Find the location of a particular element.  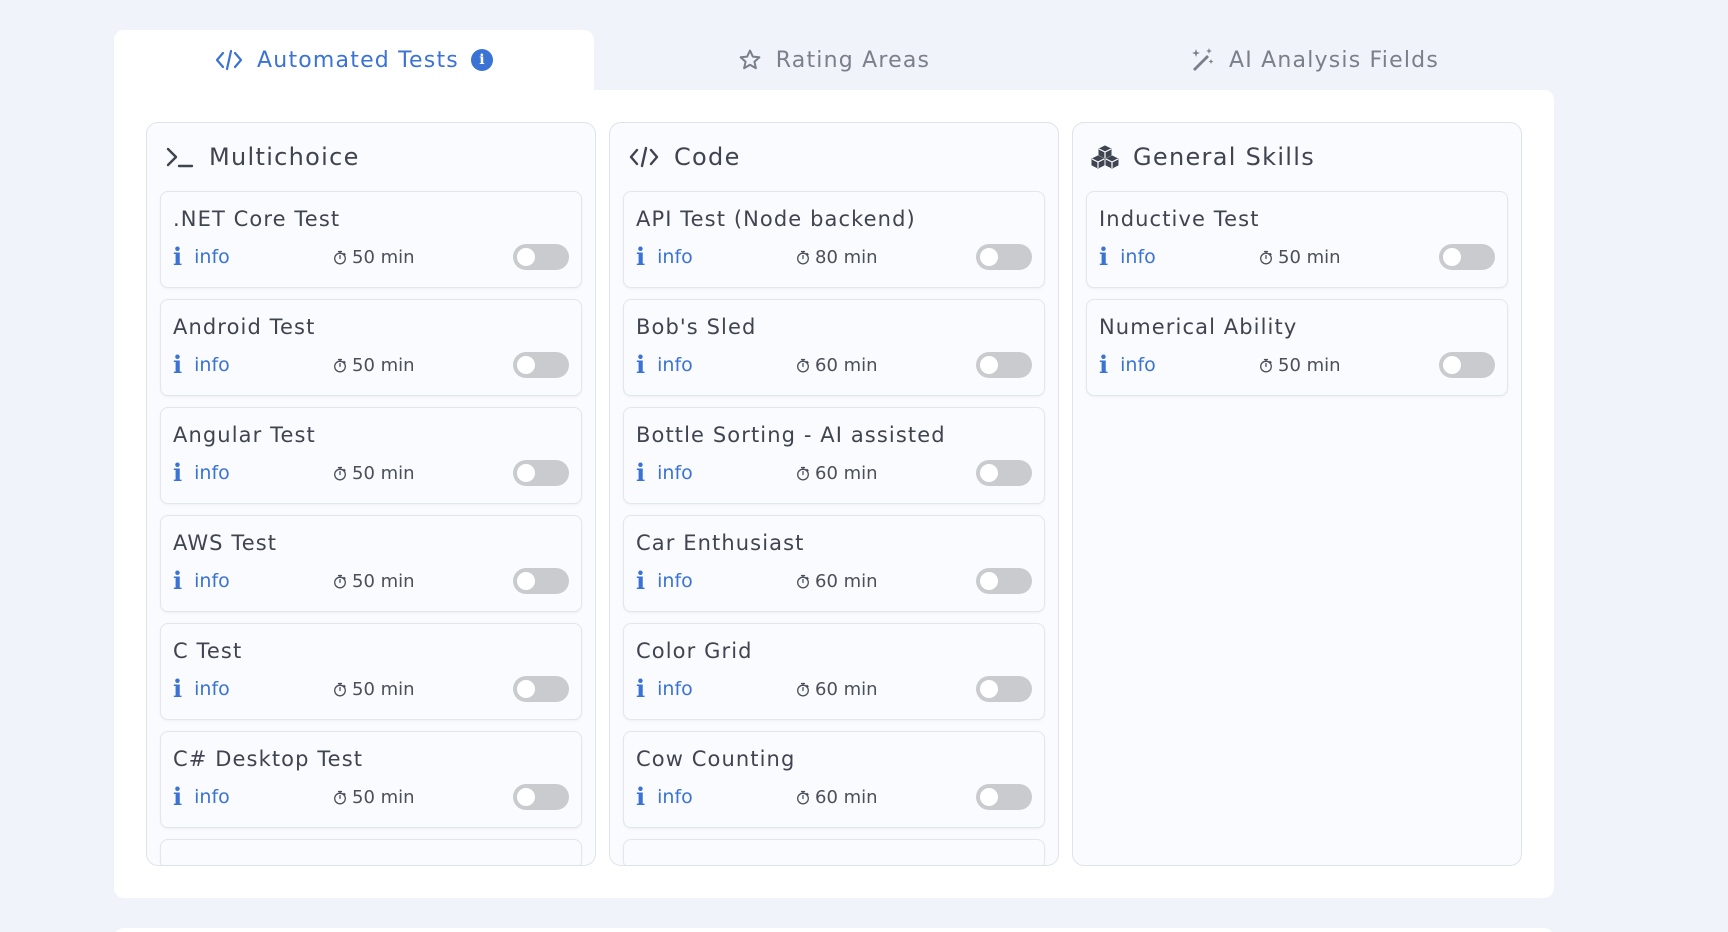

card-meta-row: i info 60 min is located at coordinates (834, 581).